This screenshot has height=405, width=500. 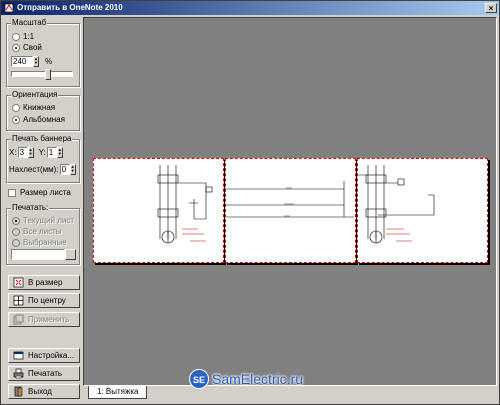 What do you see at coordinates (16, 220) in the screenshot?
I see `print-range-current-radio` at bounding box center [16, 220].